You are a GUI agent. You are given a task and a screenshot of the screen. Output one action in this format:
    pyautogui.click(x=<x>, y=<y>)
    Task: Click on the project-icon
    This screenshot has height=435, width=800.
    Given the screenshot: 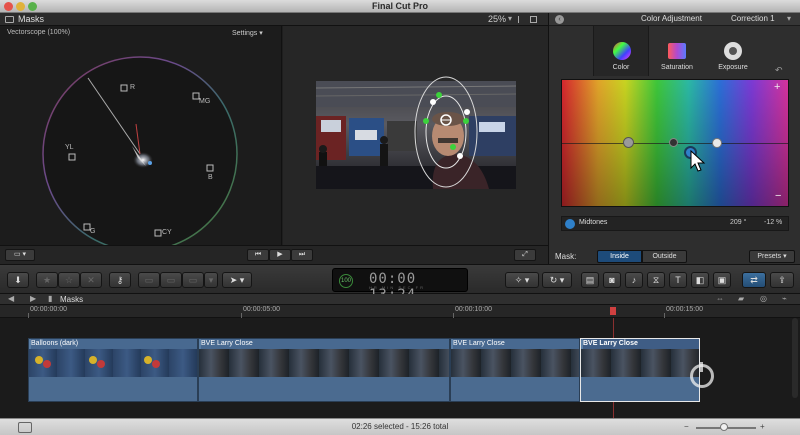 What is the action you would take?
    pyautogui.click(x=9, y=19)
    